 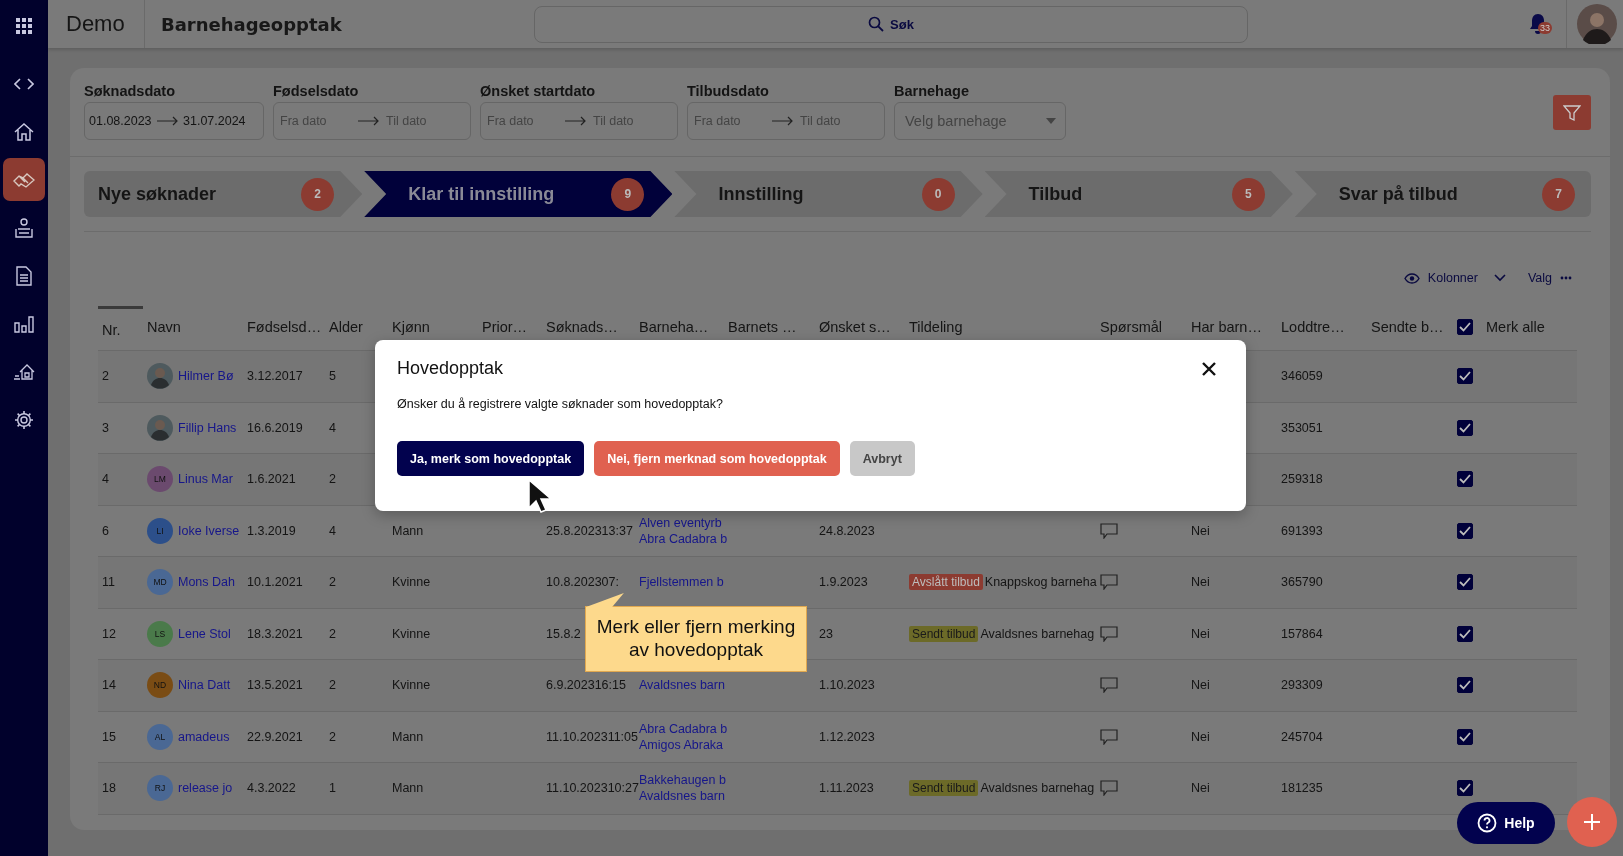 What do you see at coordinates (207, 427) in the screenshot?
I see `child-name-link: Fillip Hans` at bounding box center [207, 427].